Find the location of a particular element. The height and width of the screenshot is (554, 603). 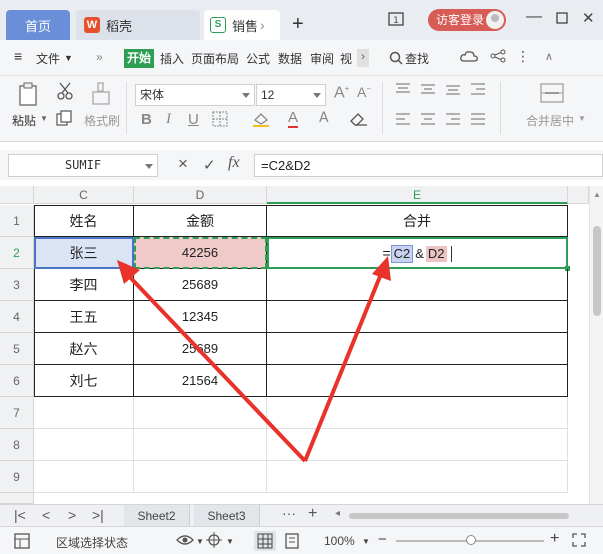

prev-sheet-icon: < is located at coordinates (46, 515).